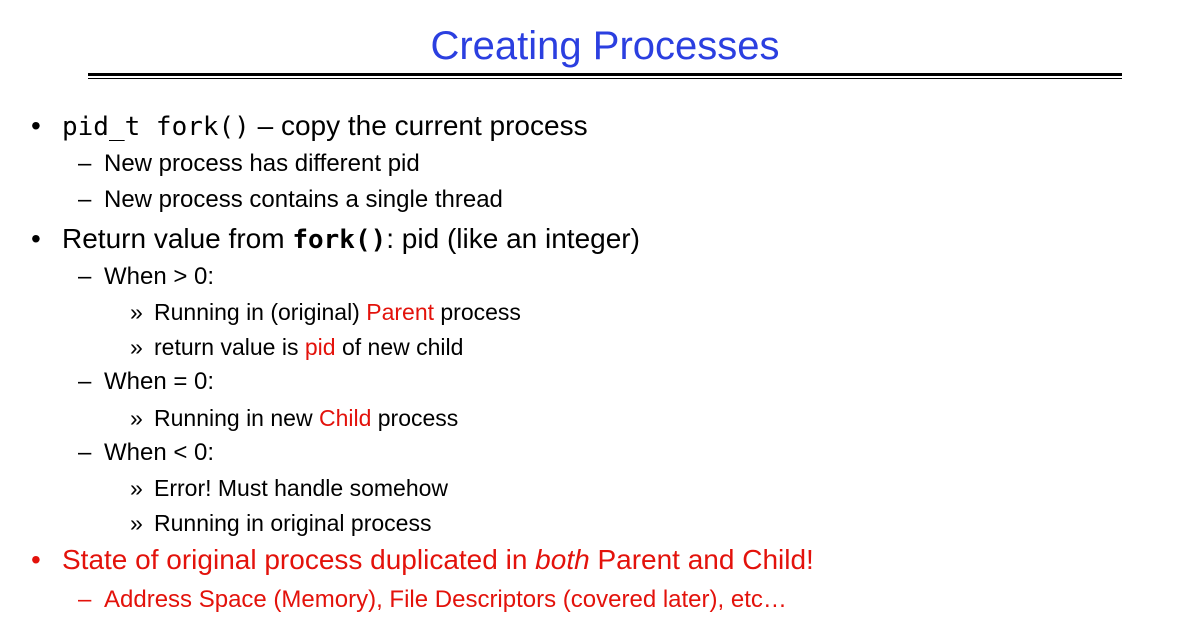 This screenshot has height=634, width=1196. What do you see at coordinates (260, 312) in the screenshot?
I see `subsub-text-before: Running in (original)` at bounding box center [260, 312].